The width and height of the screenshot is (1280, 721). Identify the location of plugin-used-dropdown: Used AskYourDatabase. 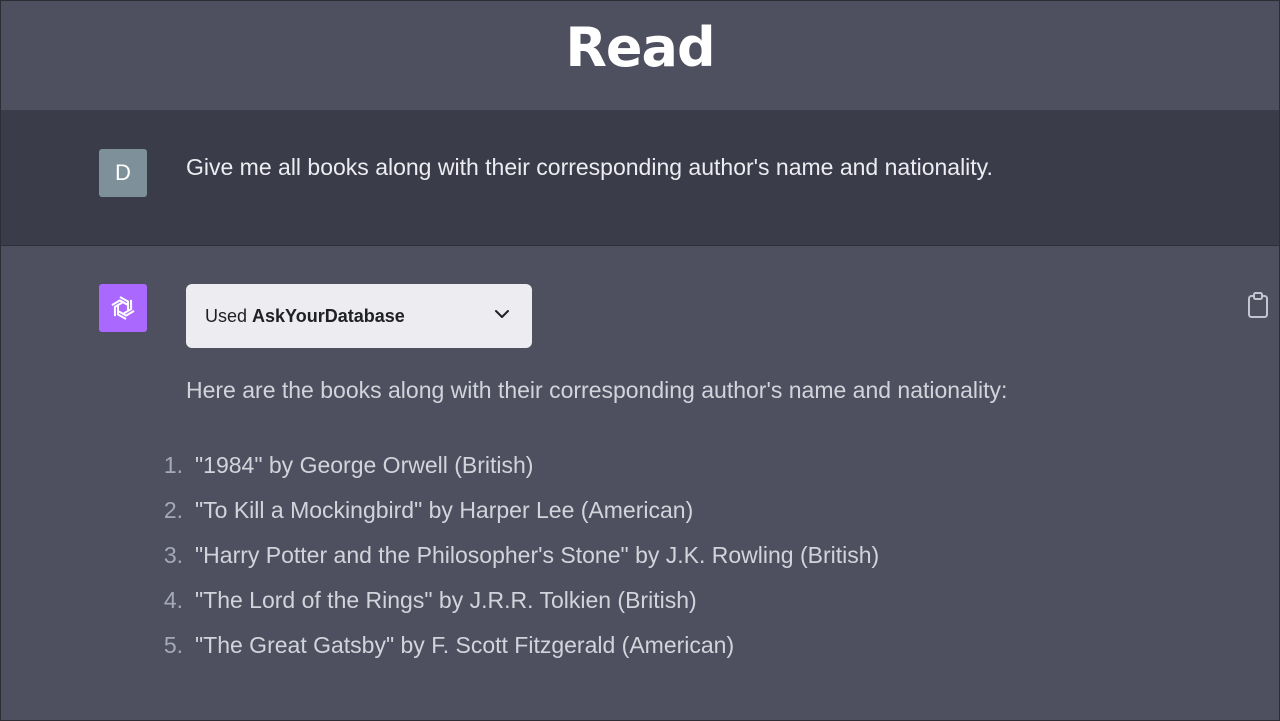
(359, 316).